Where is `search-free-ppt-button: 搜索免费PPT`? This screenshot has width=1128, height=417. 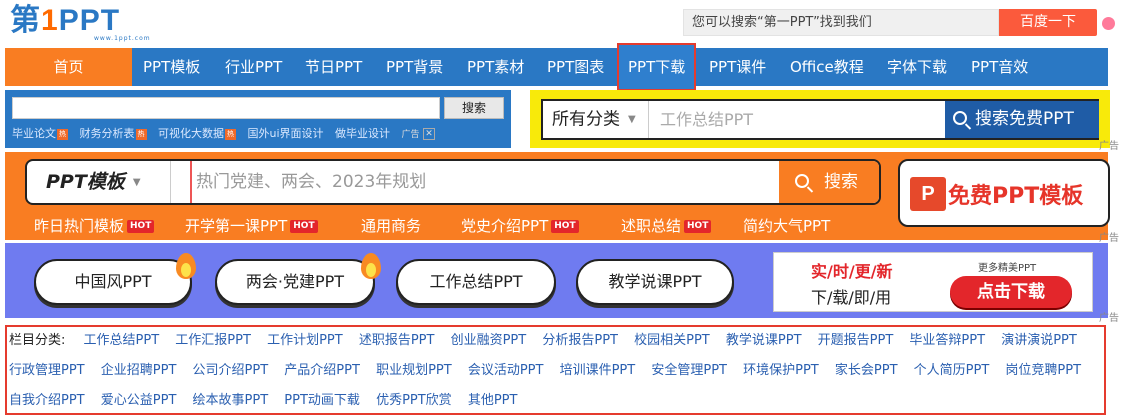
search-free-ppt-button: 搜索免费PPT is located at coordinates (1022, 119).